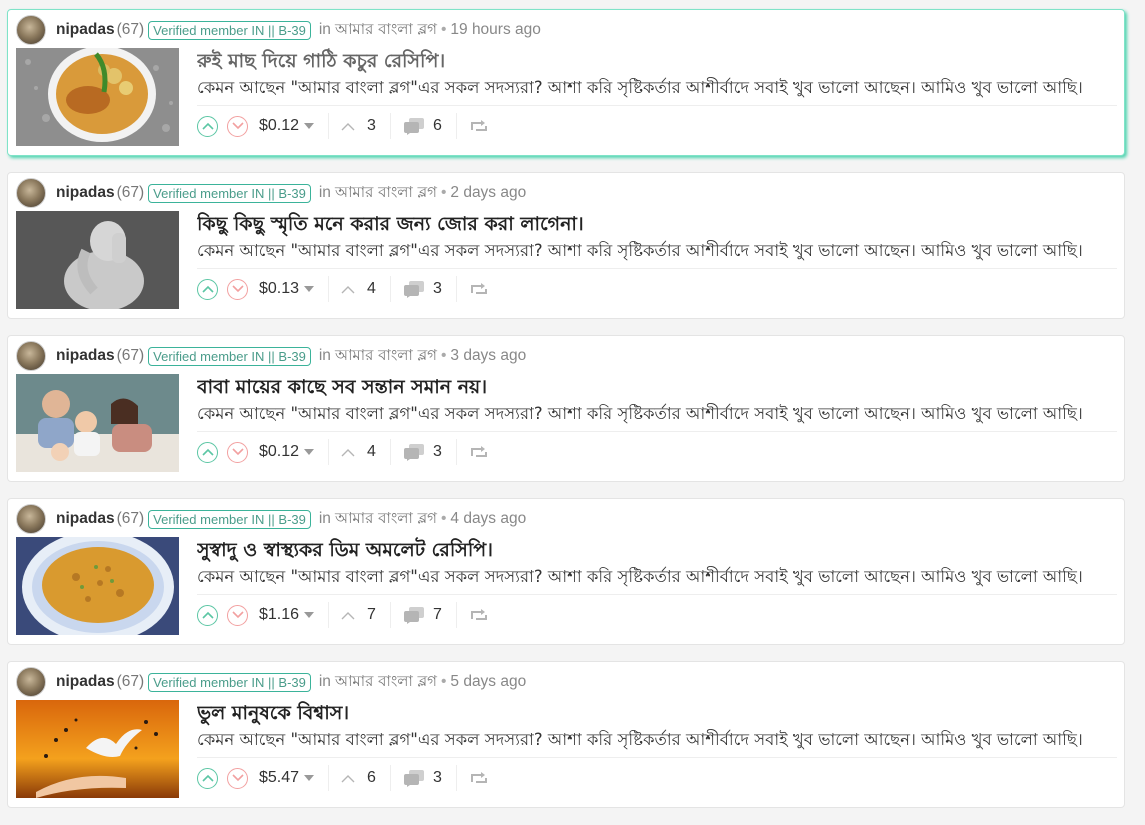  I want to click on dove-sunset-image, so click(97, 749).